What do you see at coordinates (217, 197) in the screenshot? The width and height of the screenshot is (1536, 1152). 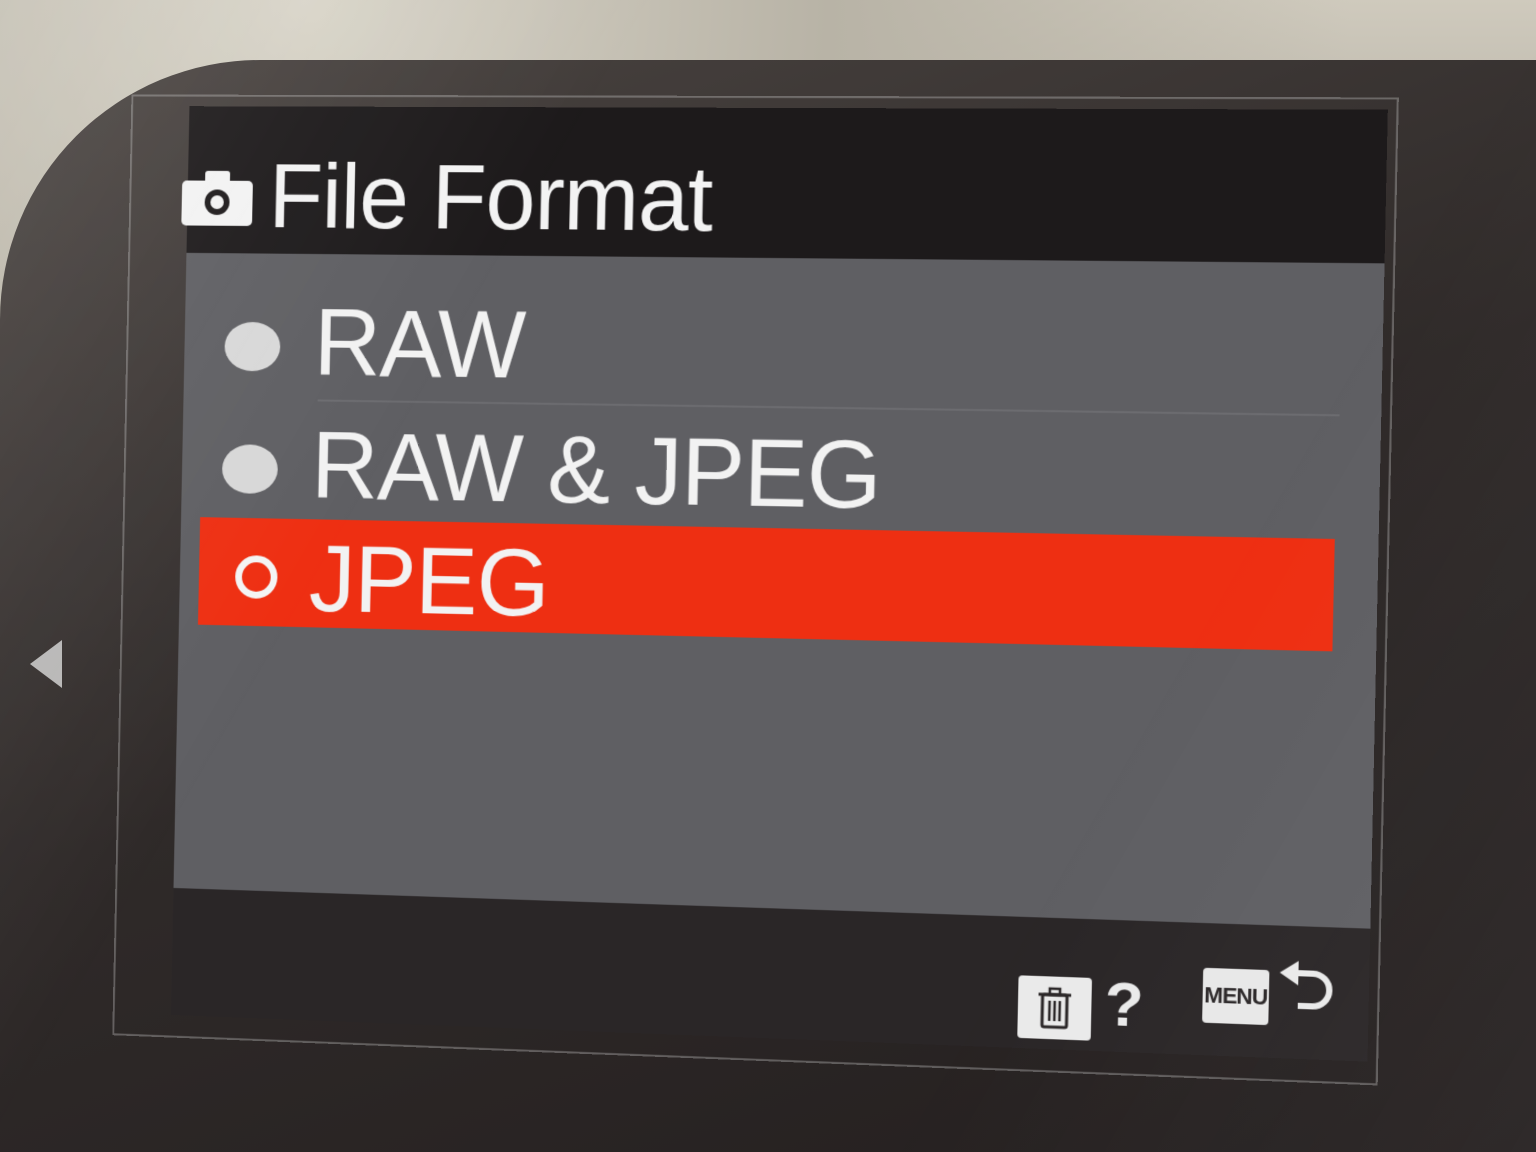 I see `camera-icon` at bounding box center [217, 197].